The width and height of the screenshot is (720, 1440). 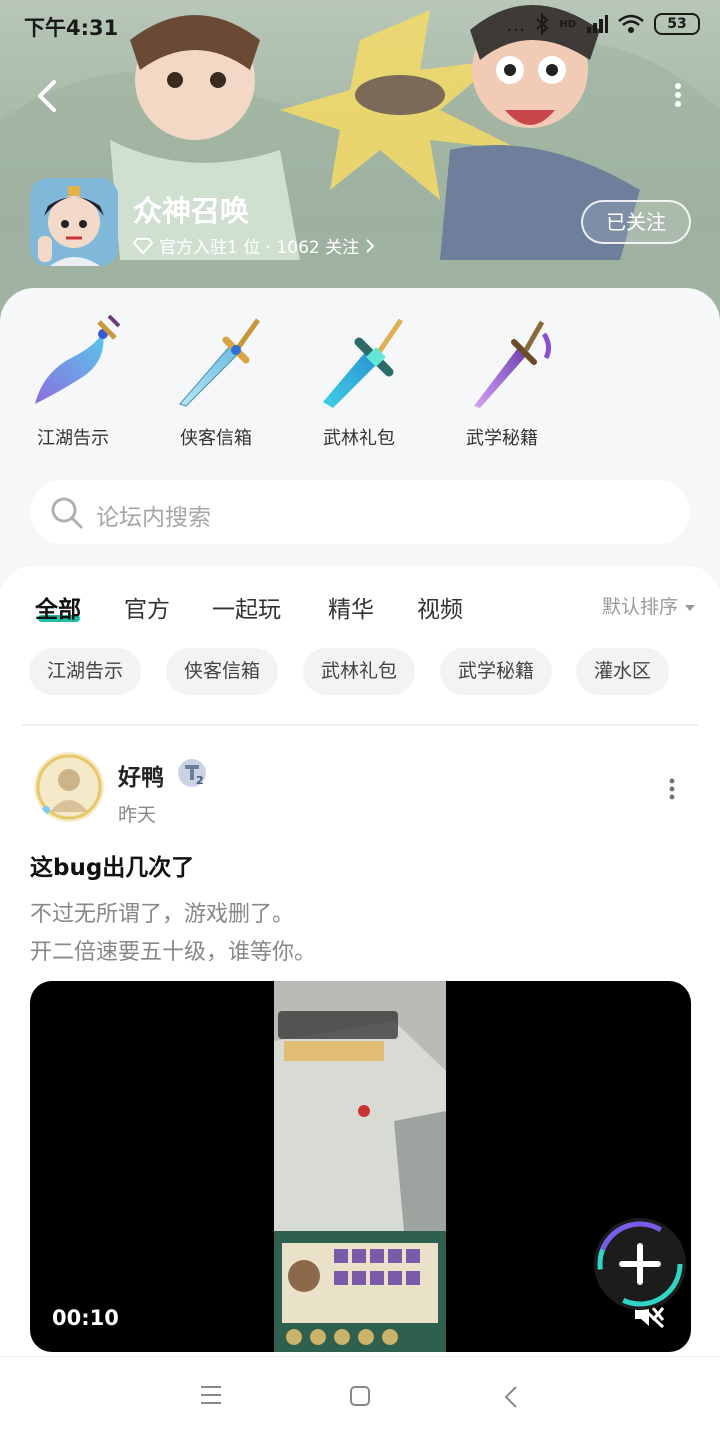 What do you see at coordinates (496, 671) in the screenshot?
I see `chip-wuxue: 武学秘籍` at bounding box center [496, 671].